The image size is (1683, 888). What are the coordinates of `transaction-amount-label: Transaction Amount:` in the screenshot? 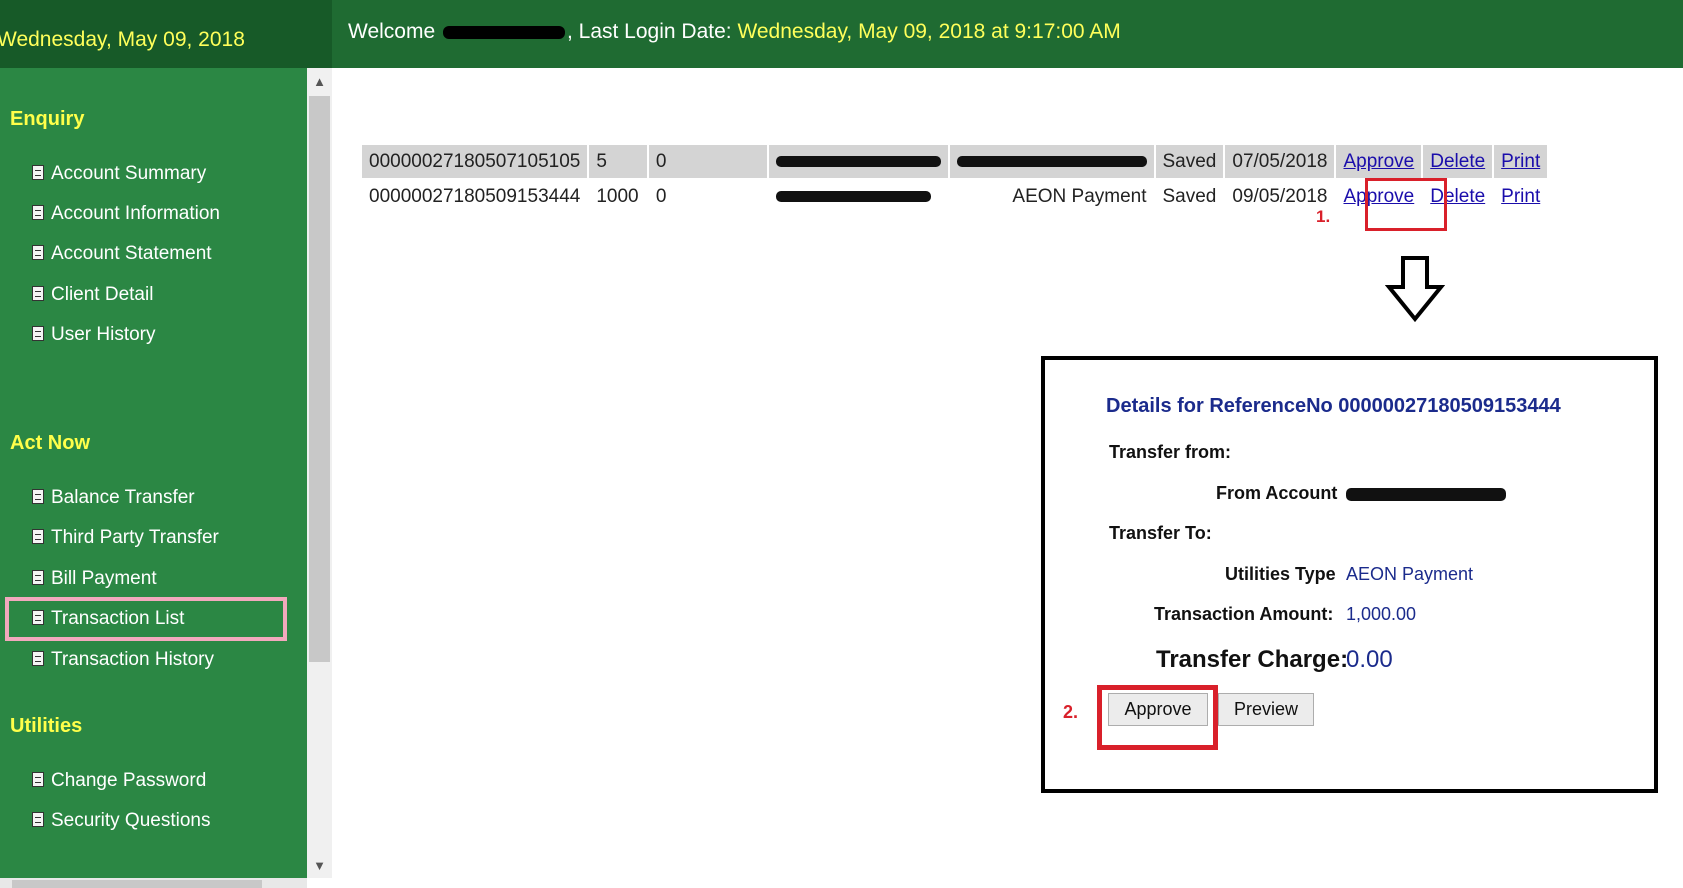 It's located at (1244, 614).